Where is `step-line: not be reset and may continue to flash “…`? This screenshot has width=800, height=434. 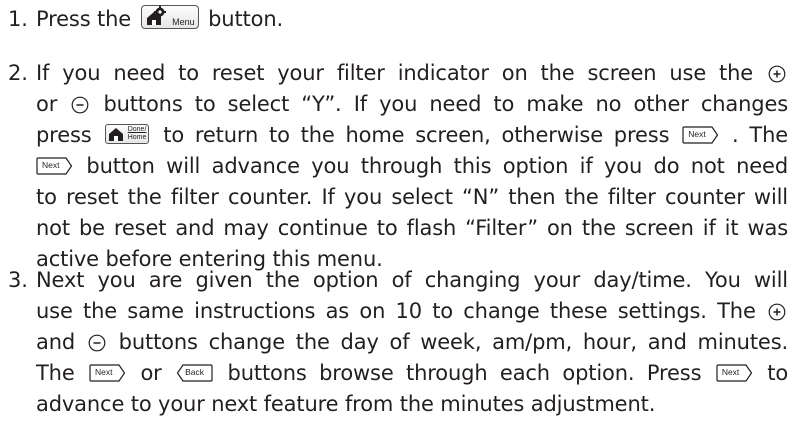
step-line: not be reset and may continue to flash “… is located at coordinates (412, 228).